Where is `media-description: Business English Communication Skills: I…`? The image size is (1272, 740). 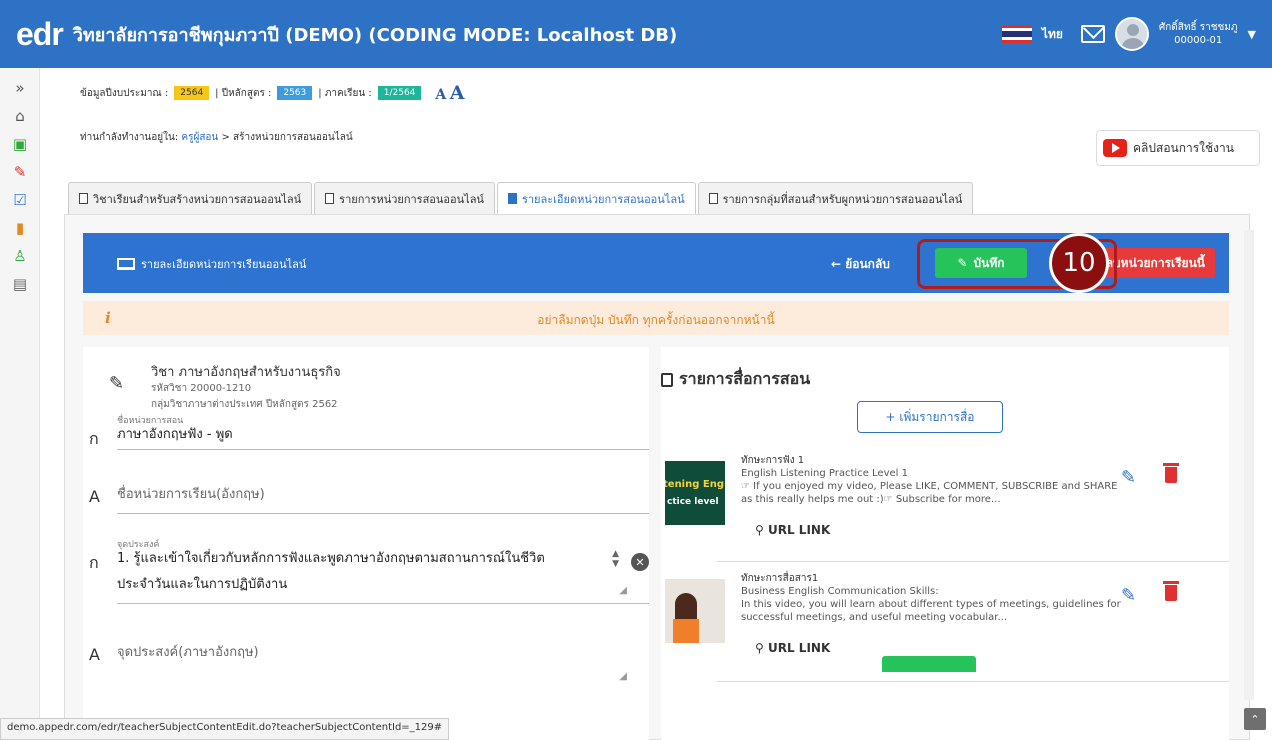
media-description: Business English Communication Skills: I… is located at coordinates (931, 604).